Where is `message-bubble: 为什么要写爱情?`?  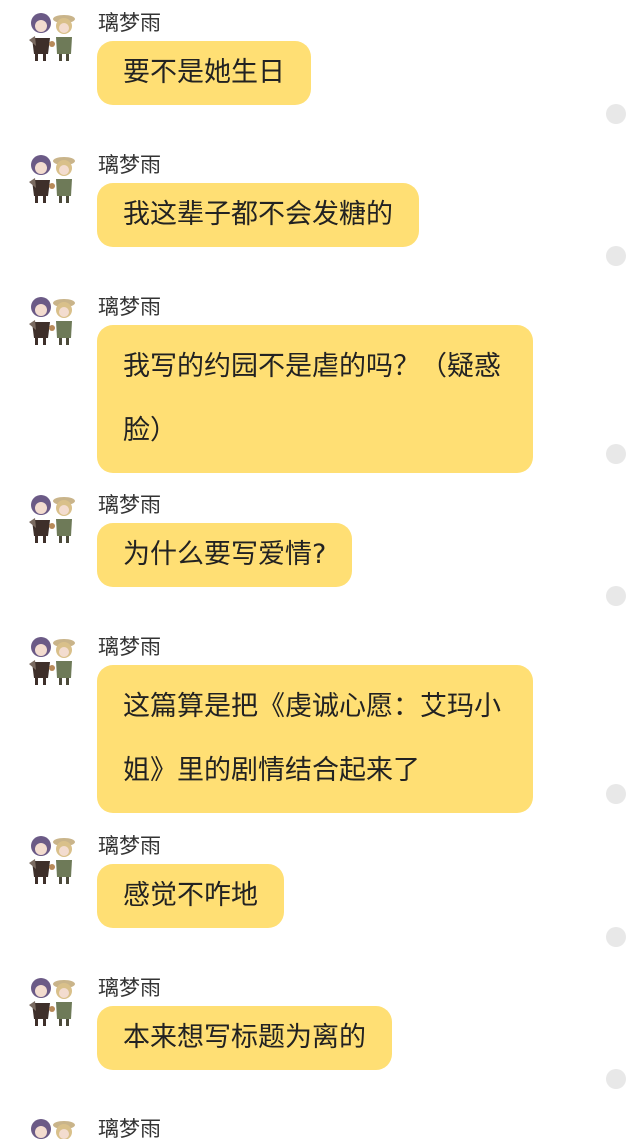 message-bubble: 为什么要写爱情? is located at coordinates (225, 555).